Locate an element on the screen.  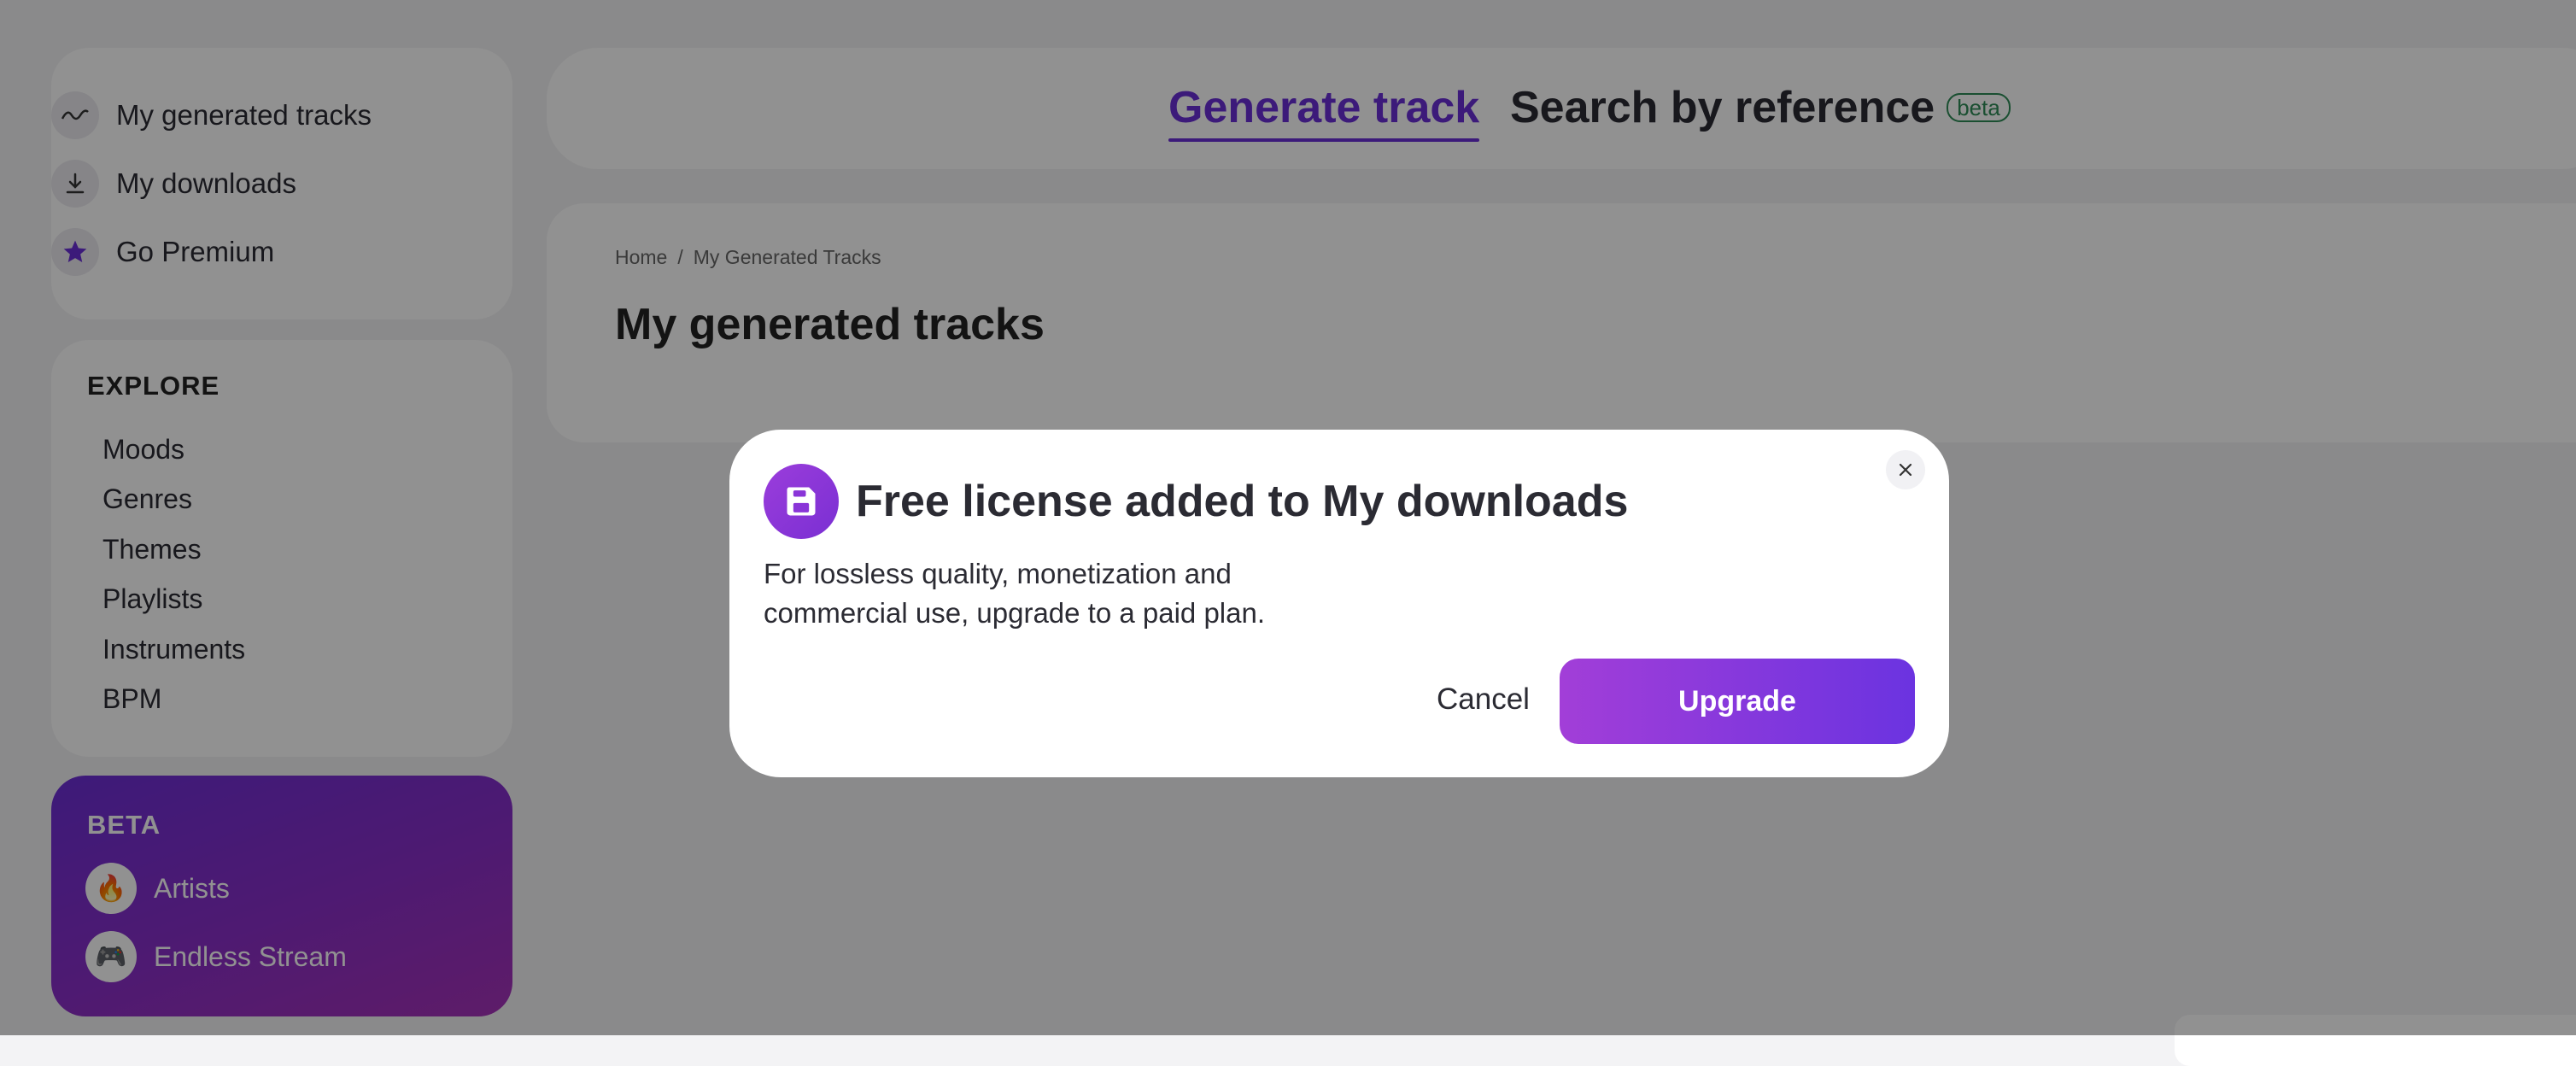
cancel-button: Cancel is located at coordinates (1483, 699).